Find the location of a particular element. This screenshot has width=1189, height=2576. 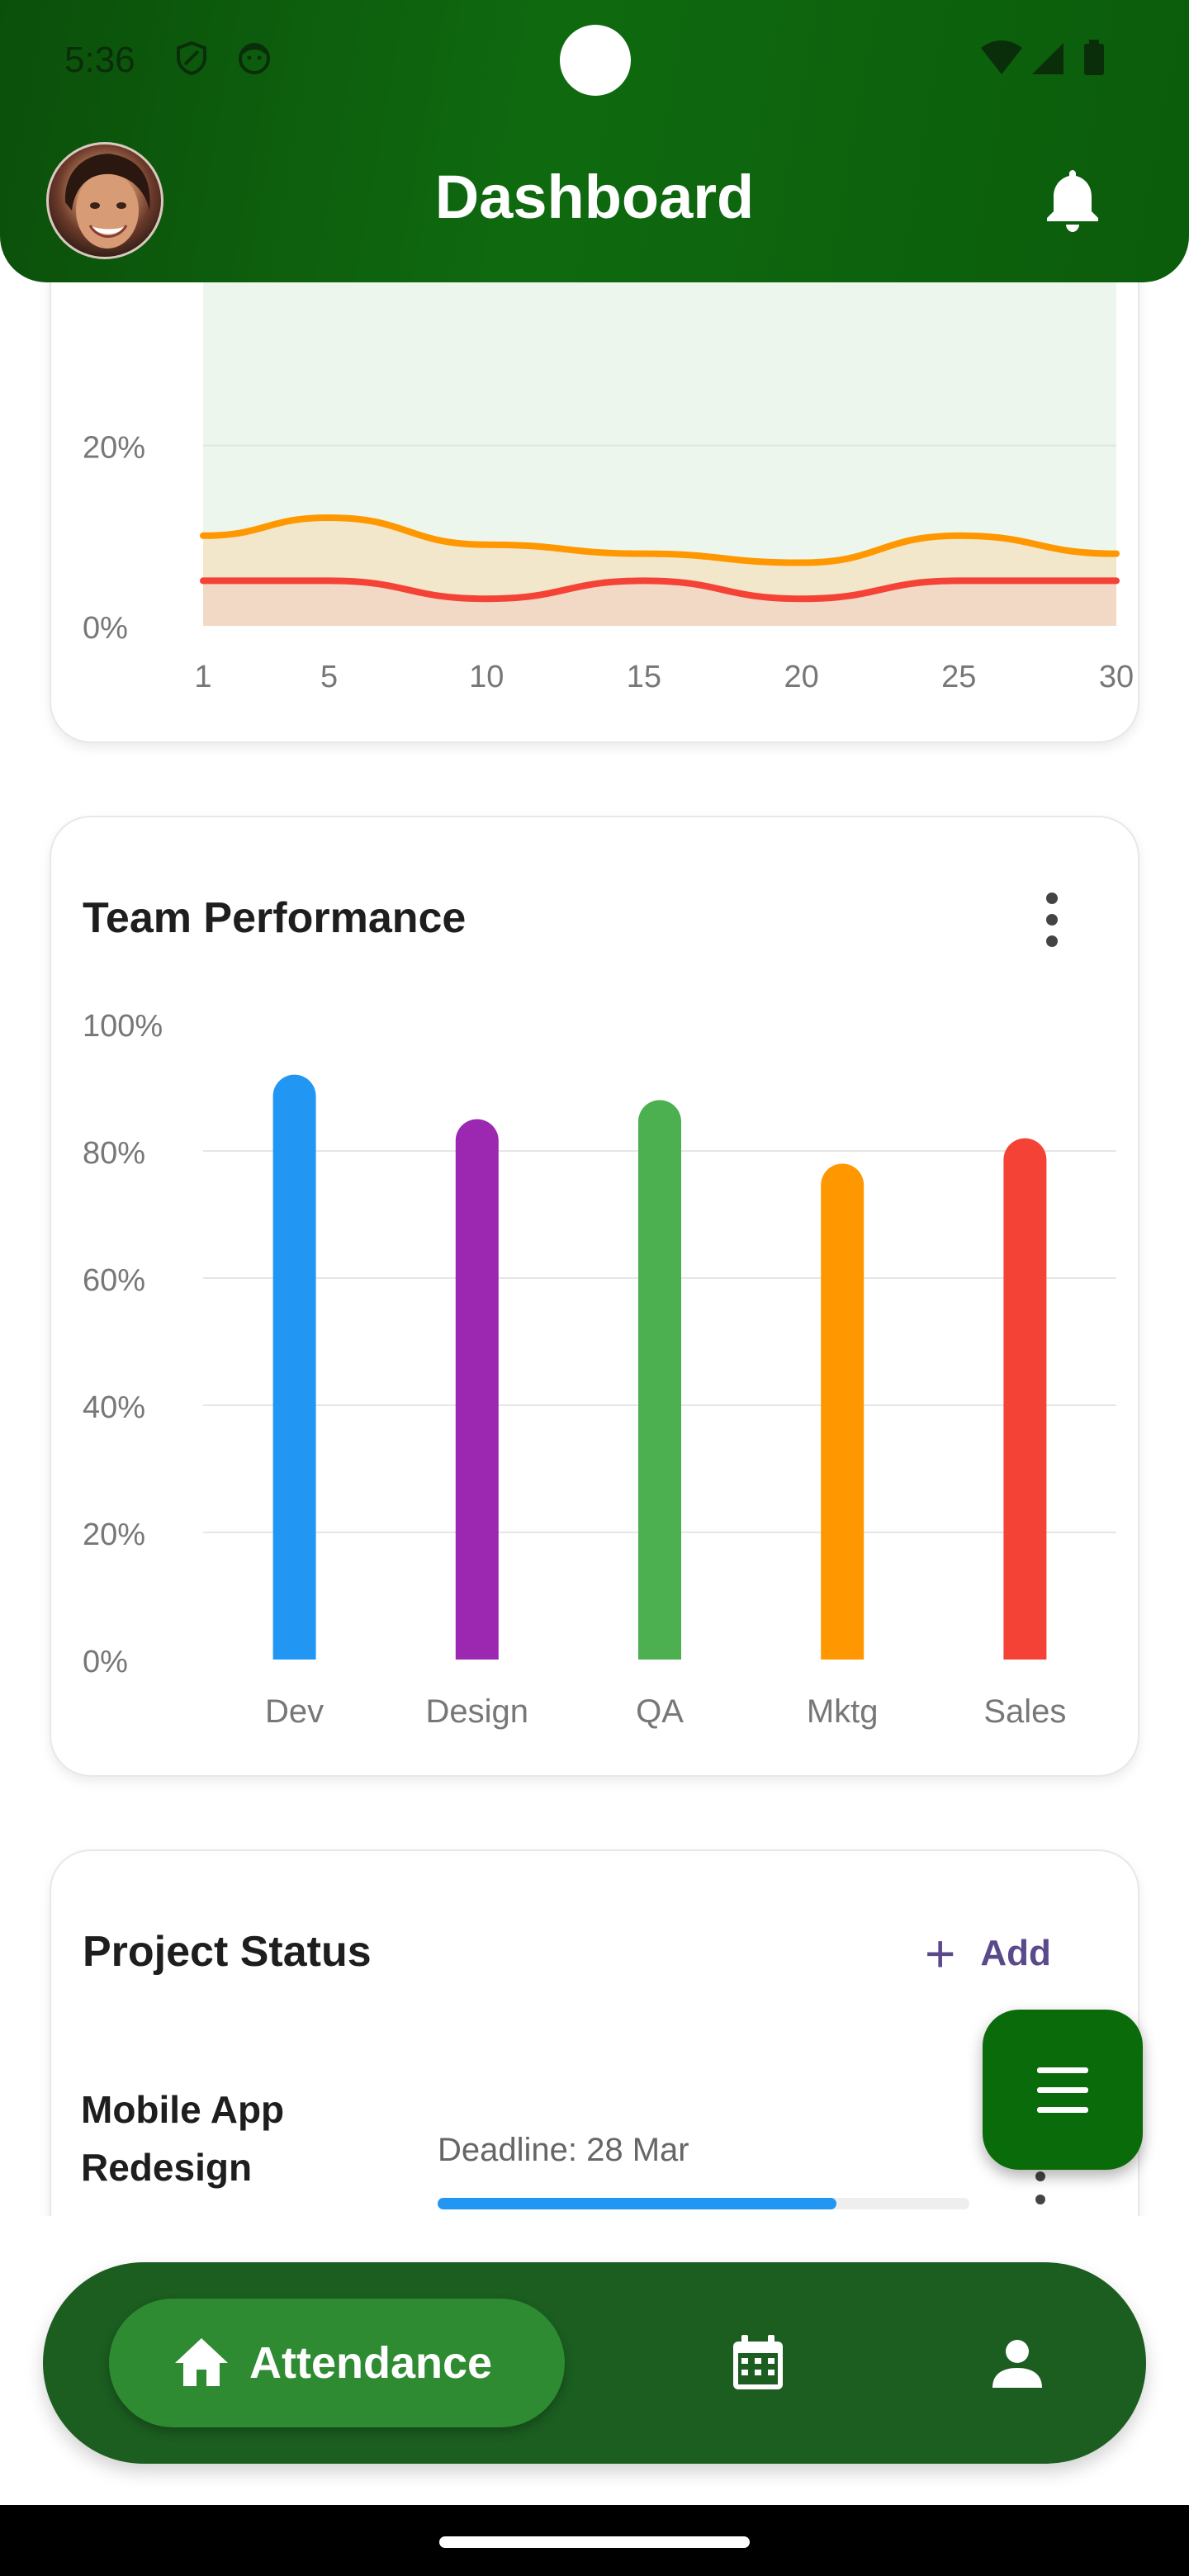

x-tick-label: 15 is located at coordinates (644, 677).